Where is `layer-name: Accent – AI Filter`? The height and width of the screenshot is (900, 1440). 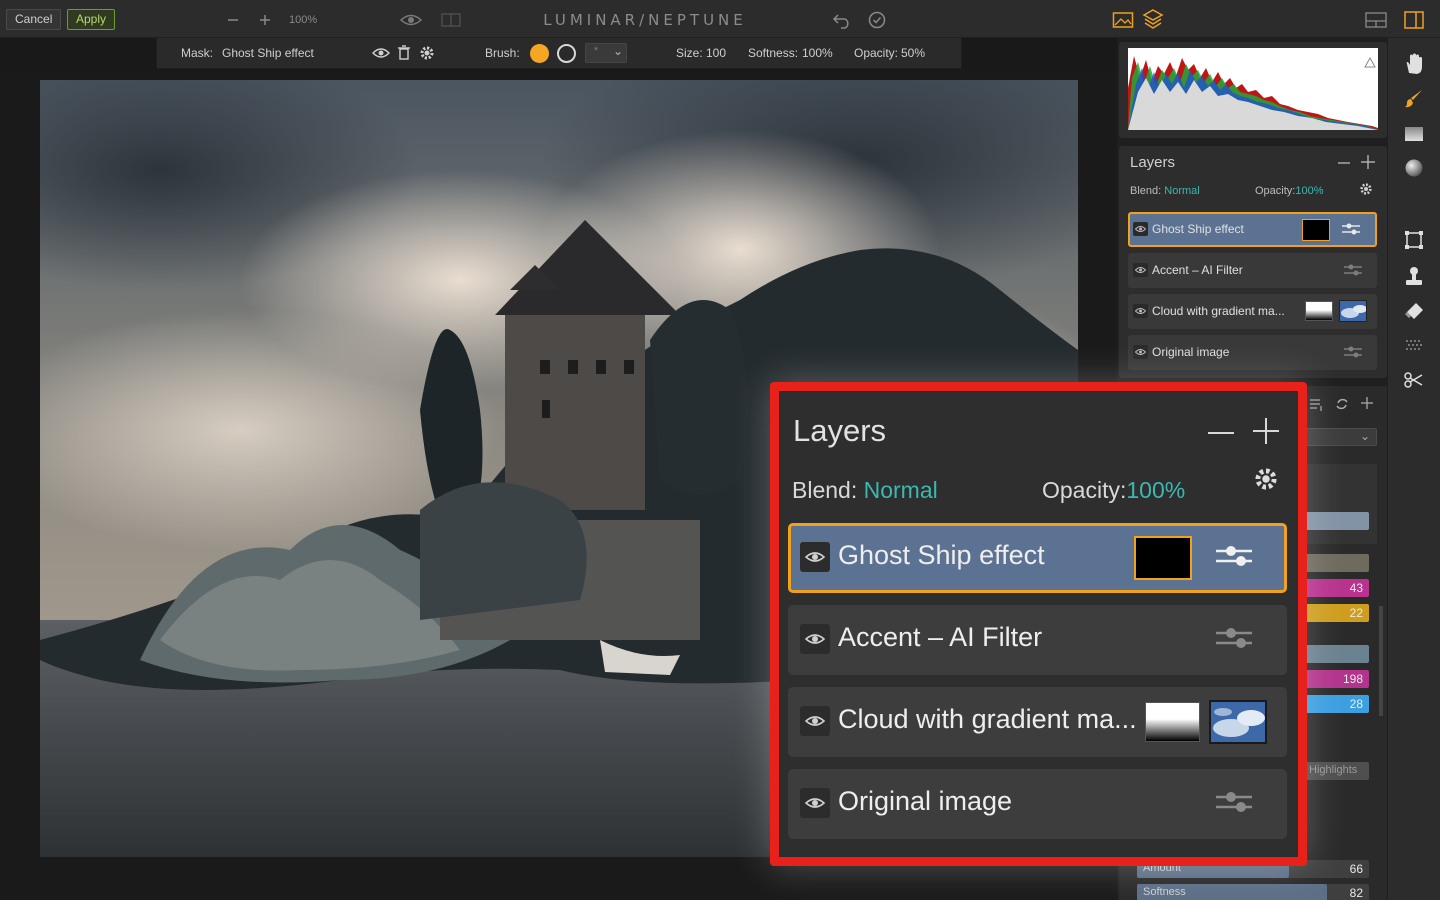 layer-name: Accent – AI Filter is located at coordinates (940, 637).